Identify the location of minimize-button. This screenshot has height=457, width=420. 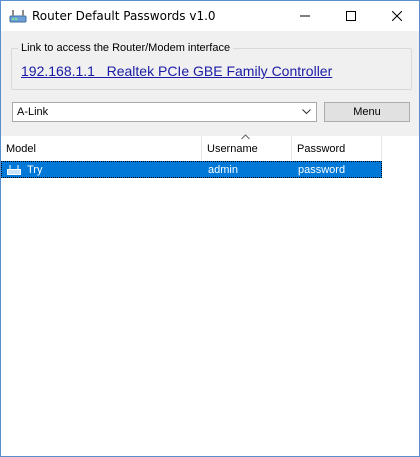
(305, 16).